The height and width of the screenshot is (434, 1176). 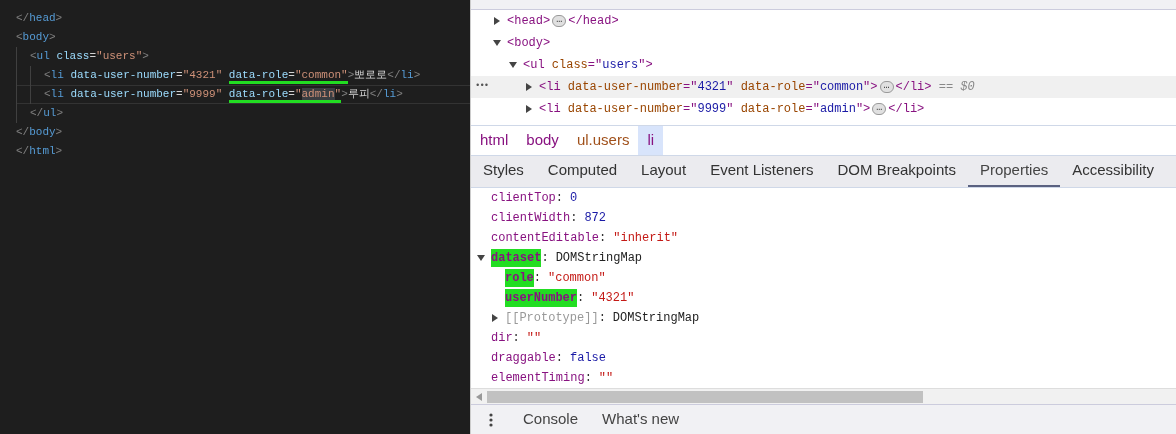 I want to click on element-row: <li data-user-number="9999" data-role="admin"> … </li>, so click(x=823, y=109).